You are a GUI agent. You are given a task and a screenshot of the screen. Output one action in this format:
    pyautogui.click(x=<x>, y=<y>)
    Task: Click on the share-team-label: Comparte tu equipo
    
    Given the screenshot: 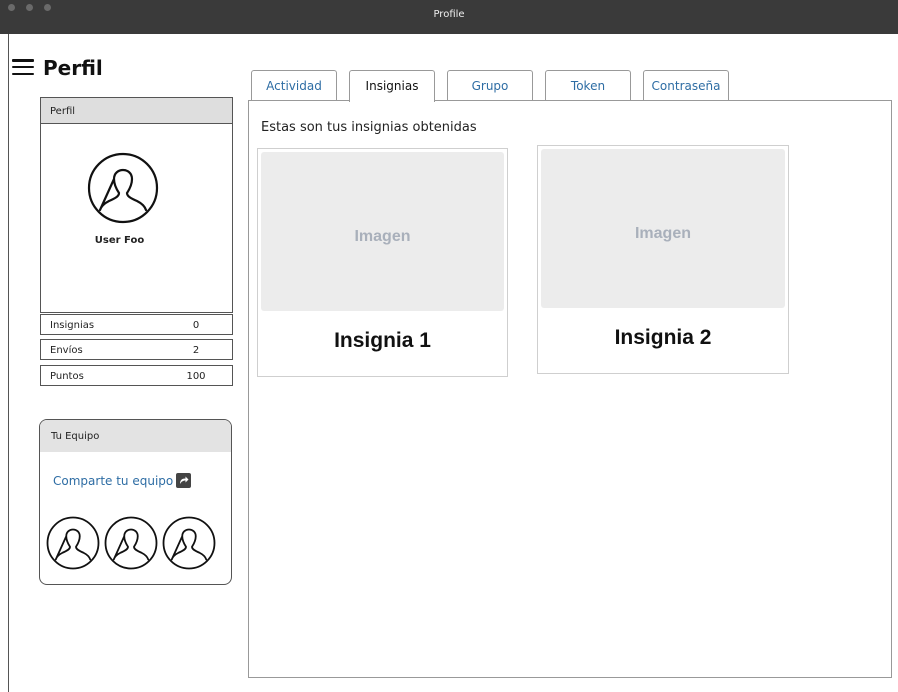 What is the action you would take?
    pyautogui.click(x=113, y=480)
    